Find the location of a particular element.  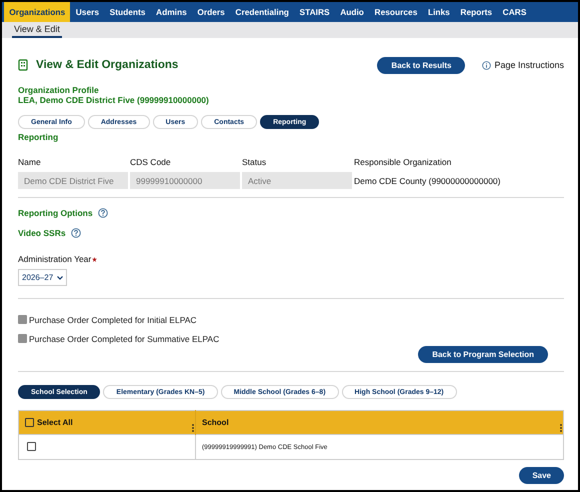

administration-year-label: Administration Year is located at coordinates (55, 259).